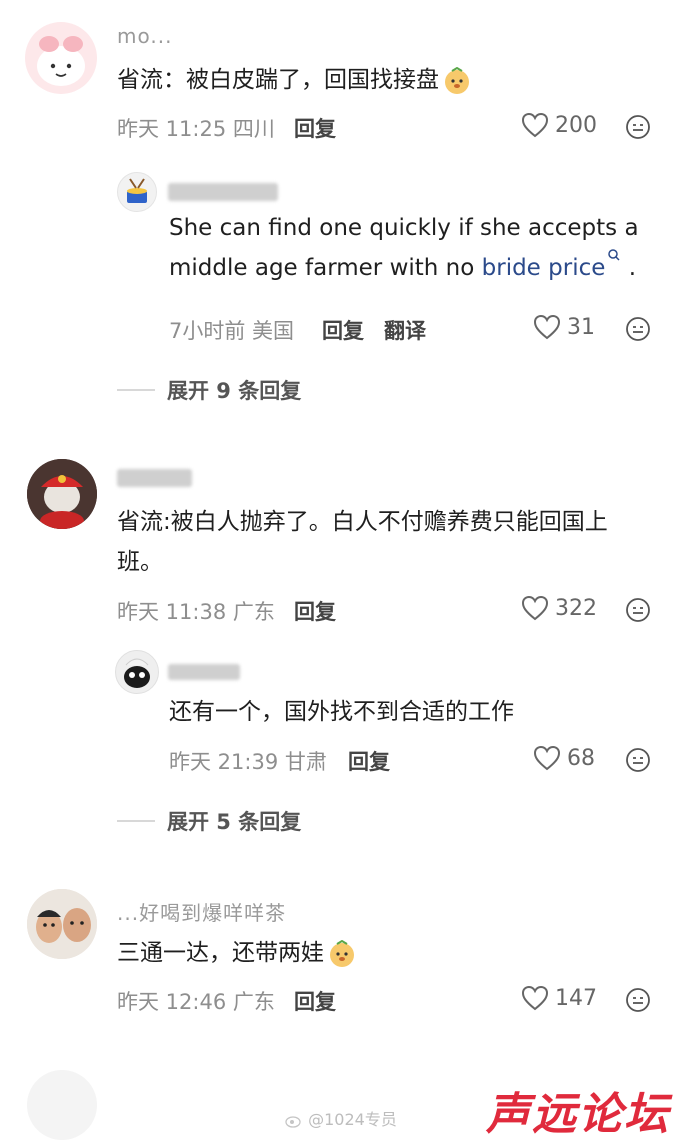 The width and height of the screenshot is (690, 1142). I want to click on like-button: 147, so click(559, 998).